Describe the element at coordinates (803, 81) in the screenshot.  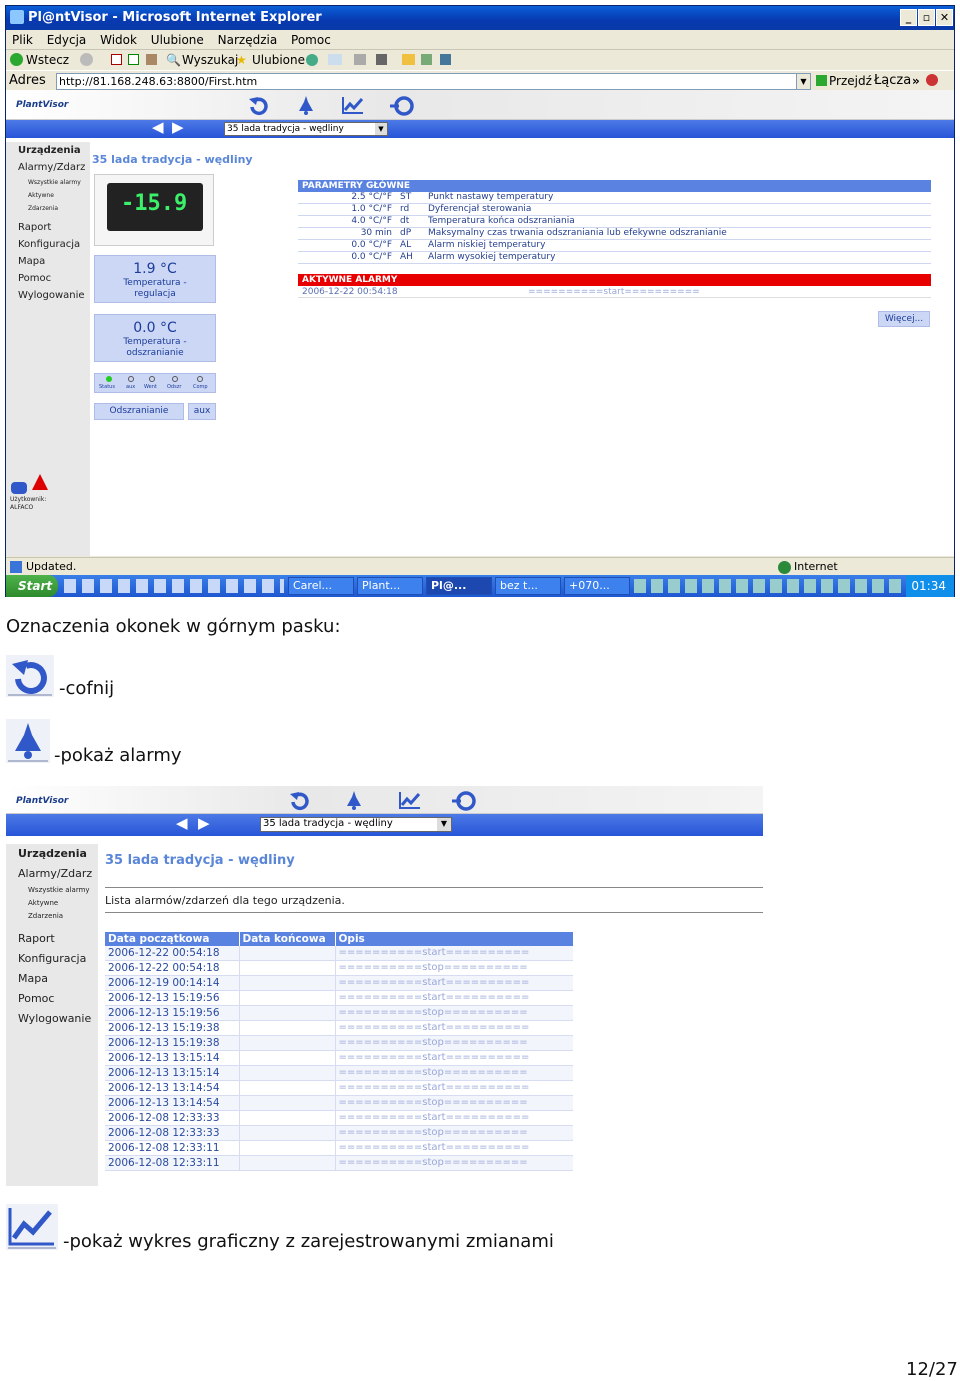
I see `address-dropdown-icon: ▼` at that location.